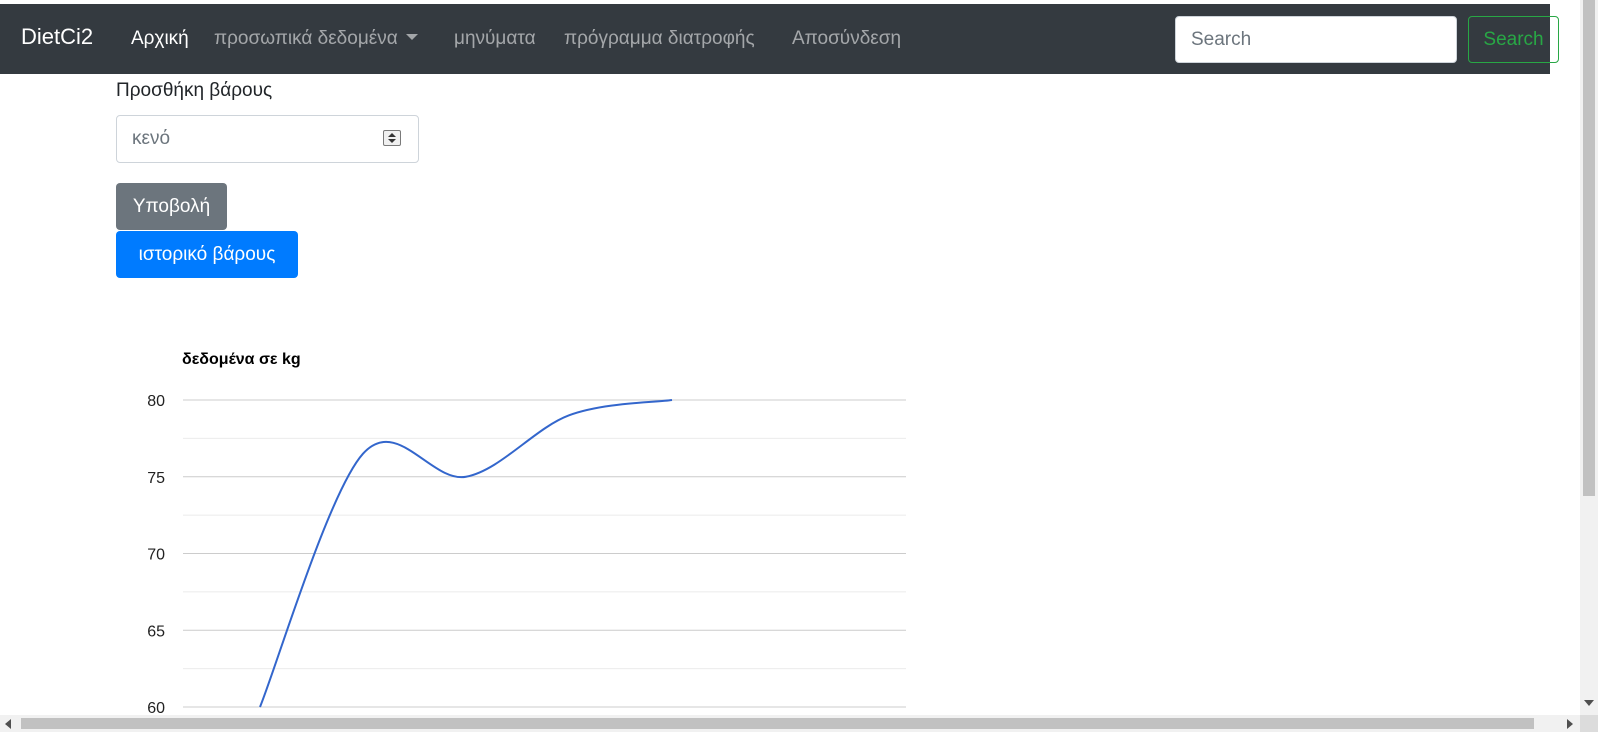 The height and width of the screenshot is (732, 1598). I want to click on scroll-left-arrow-icon, so click(8, 724).